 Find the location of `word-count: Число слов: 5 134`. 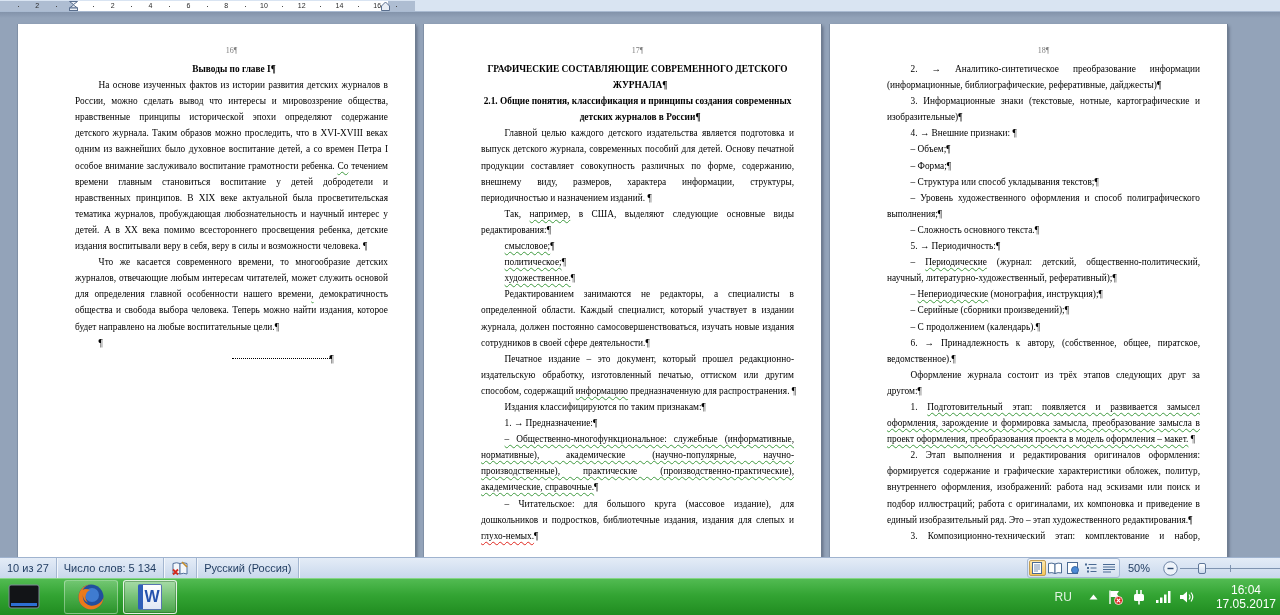

word-count: Число слов: 5 134 is located at coordinates (110, 568).